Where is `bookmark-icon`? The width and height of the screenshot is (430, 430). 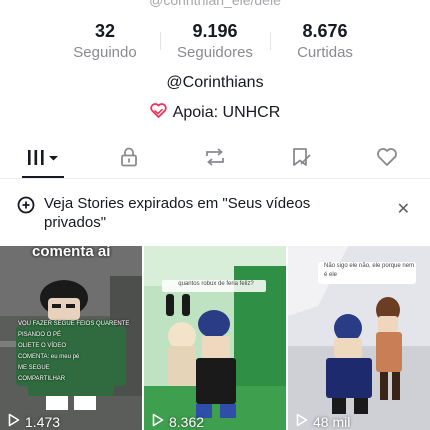
bookmark-icon is located at coordinates (301, 159).